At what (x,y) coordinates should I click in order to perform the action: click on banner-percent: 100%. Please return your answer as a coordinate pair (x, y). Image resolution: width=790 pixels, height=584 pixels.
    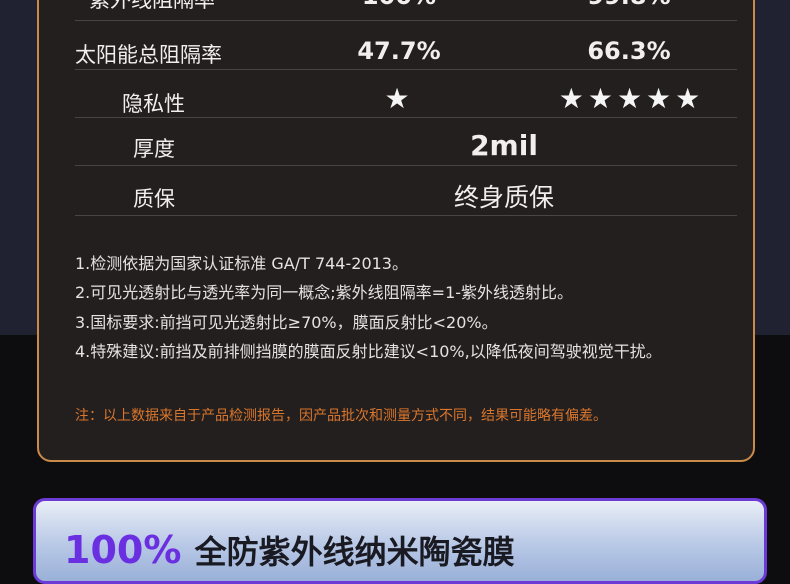
    Looking at the image, I should click on (123, 550).